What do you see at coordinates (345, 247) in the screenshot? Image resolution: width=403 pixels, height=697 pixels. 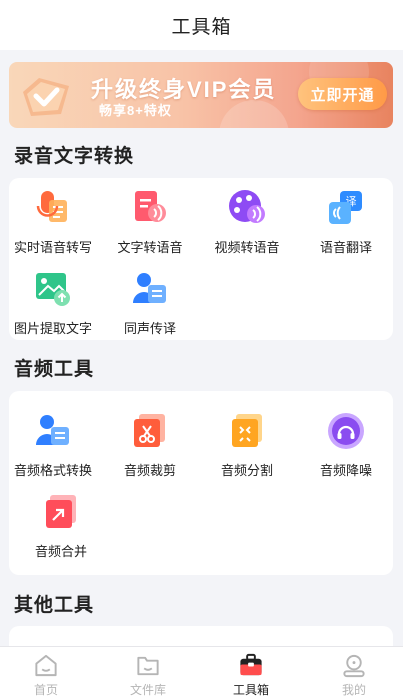 I see `tool-label: 语音翻译` at bounding box center [345, 247].